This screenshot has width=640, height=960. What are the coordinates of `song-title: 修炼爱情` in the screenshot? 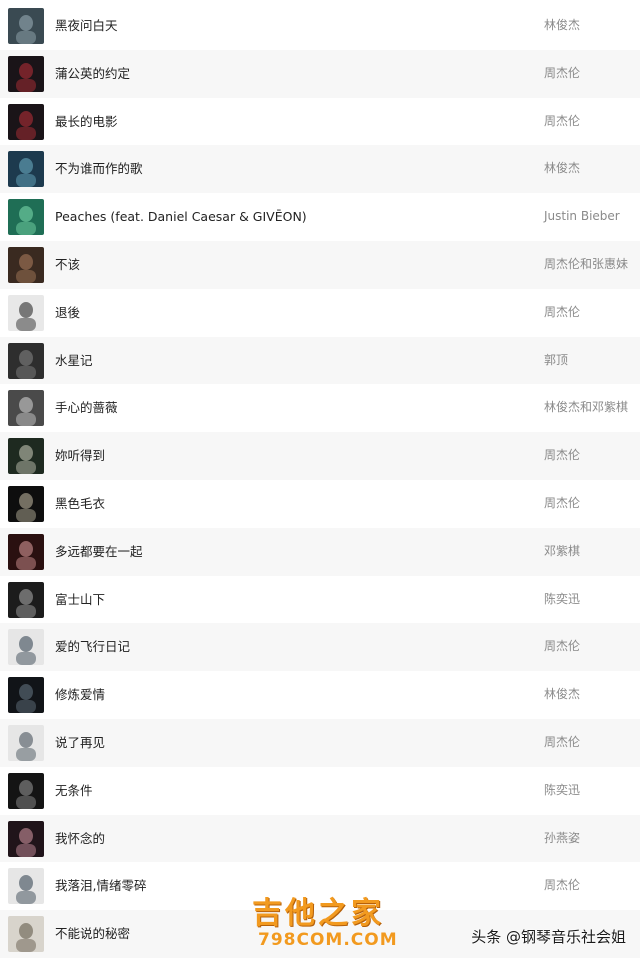 It's located at (80, 695).